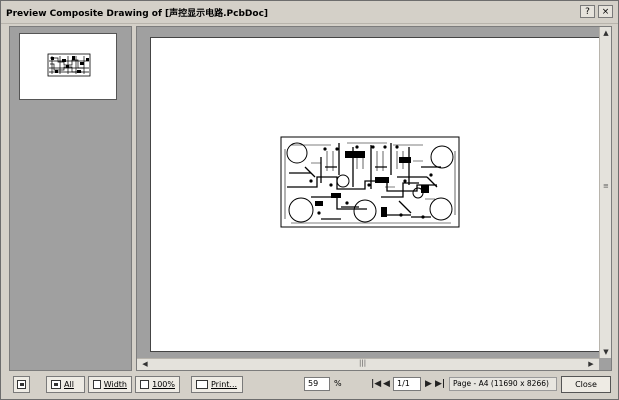 The image size is (619, 400). What do you see at coordinates (317, 384) in the screenshot?
I see `zoom-input: 59` at bounding box center [317, 384].